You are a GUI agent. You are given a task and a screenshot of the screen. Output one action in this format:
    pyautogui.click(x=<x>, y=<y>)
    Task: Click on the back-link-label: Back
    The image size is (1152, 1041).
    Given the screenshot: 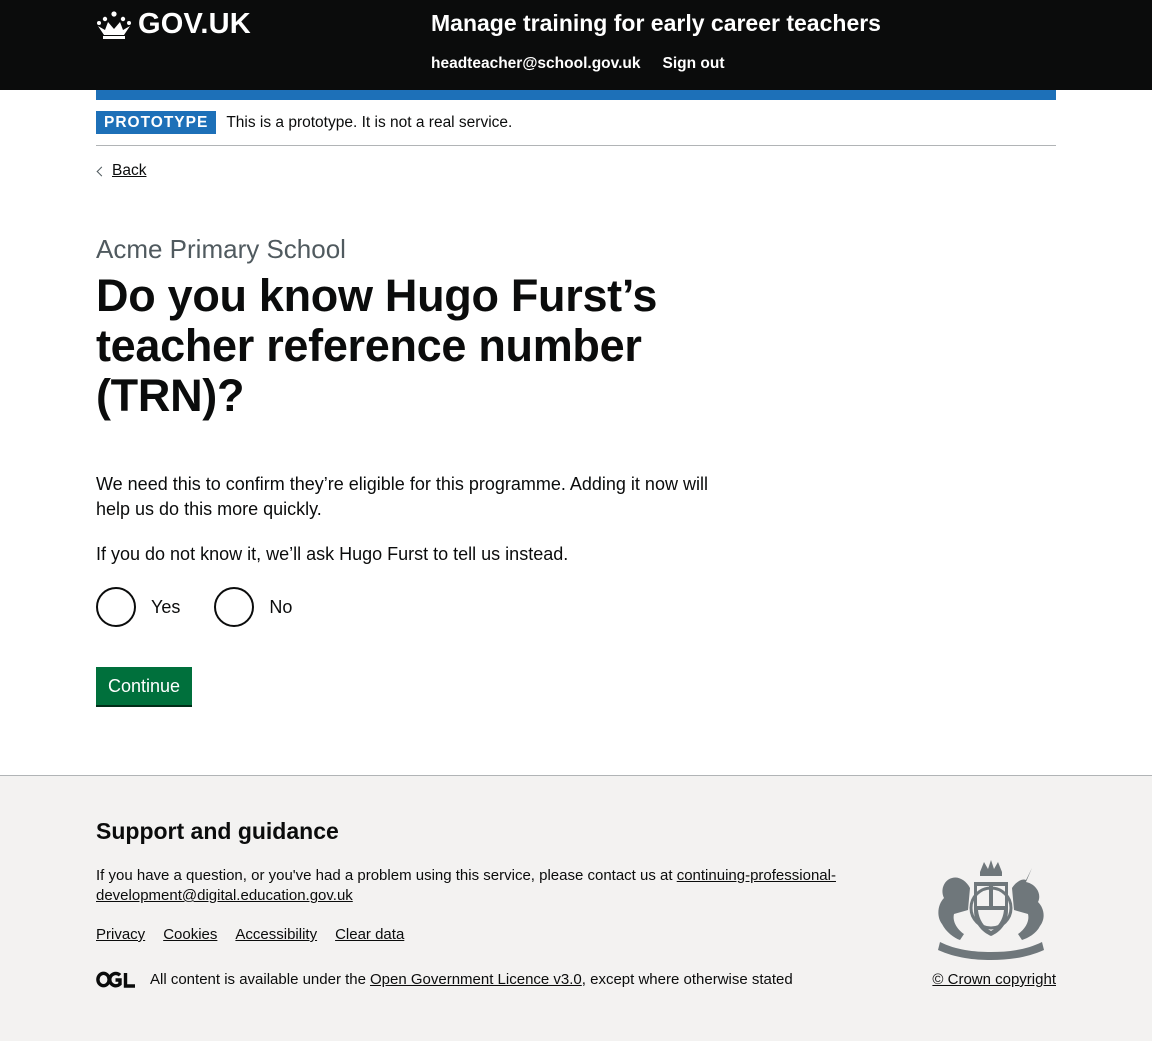 What is the action you would take?
    pyautogui.click(x=129, y=170)
    